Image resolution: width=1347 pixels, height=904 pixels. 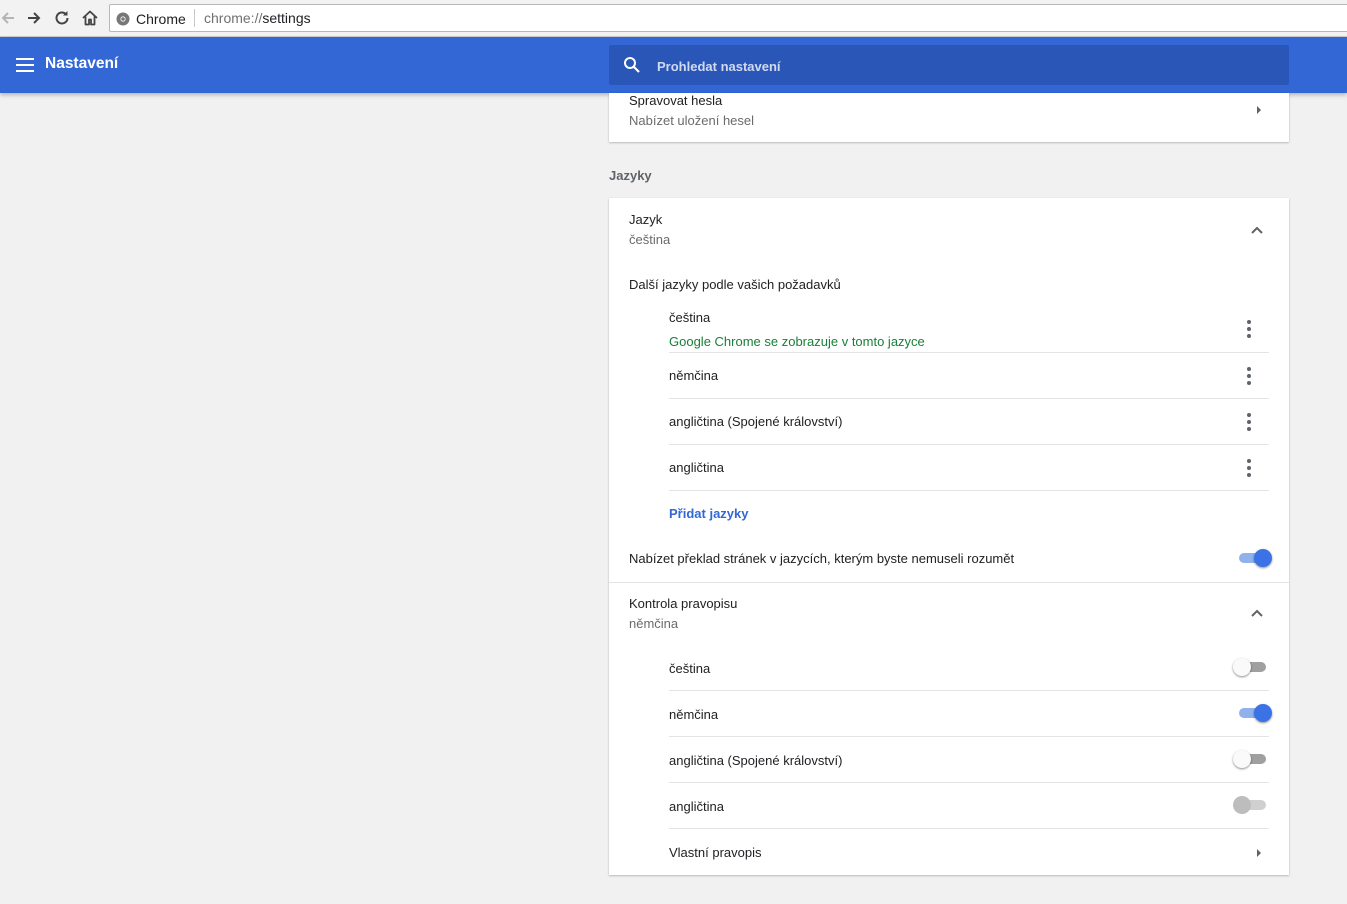 I want to click on browser-toolbar: Chrome chrome://settings, so click(x=673, y=18).